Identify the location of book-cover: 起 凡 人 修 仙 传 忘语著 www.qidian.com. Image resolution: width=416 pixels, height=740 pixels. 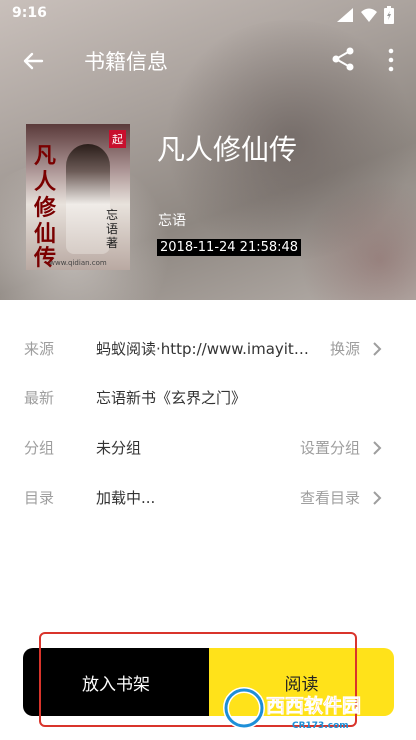
(78, 197).